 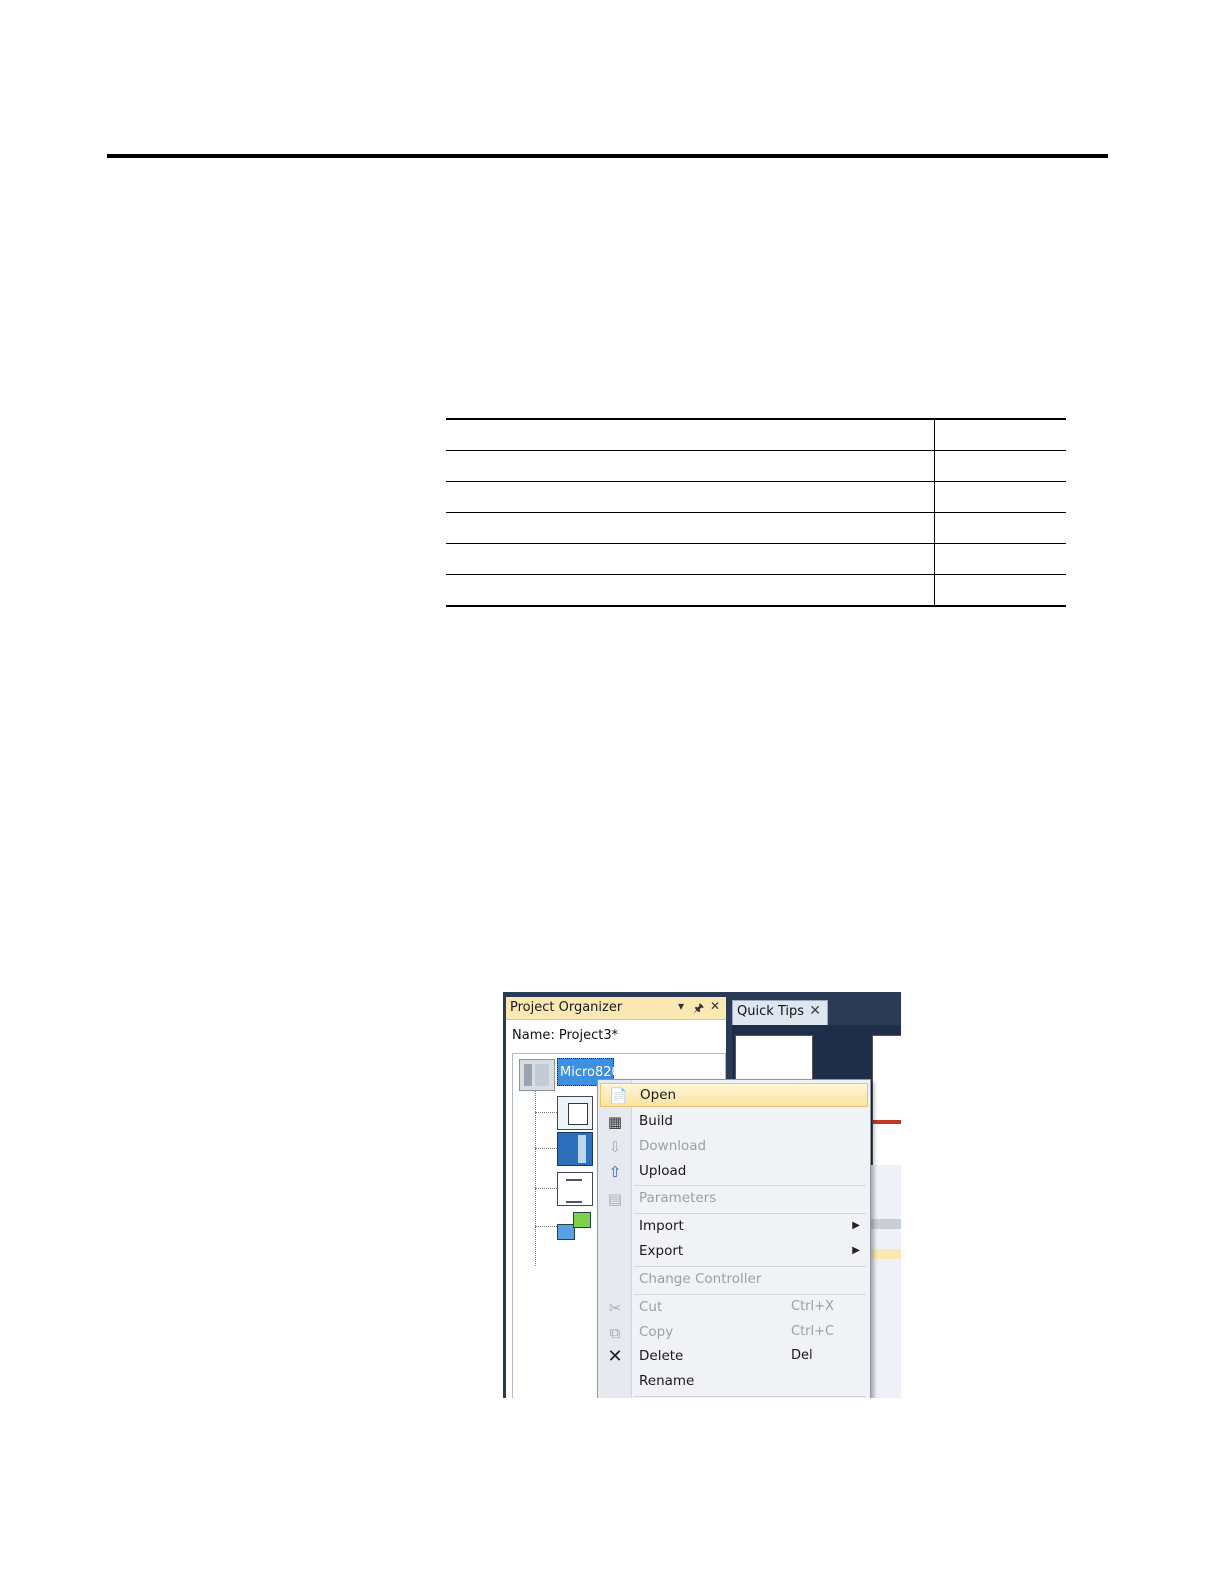 I want to click on header-rule, so click(x=607, y=156).